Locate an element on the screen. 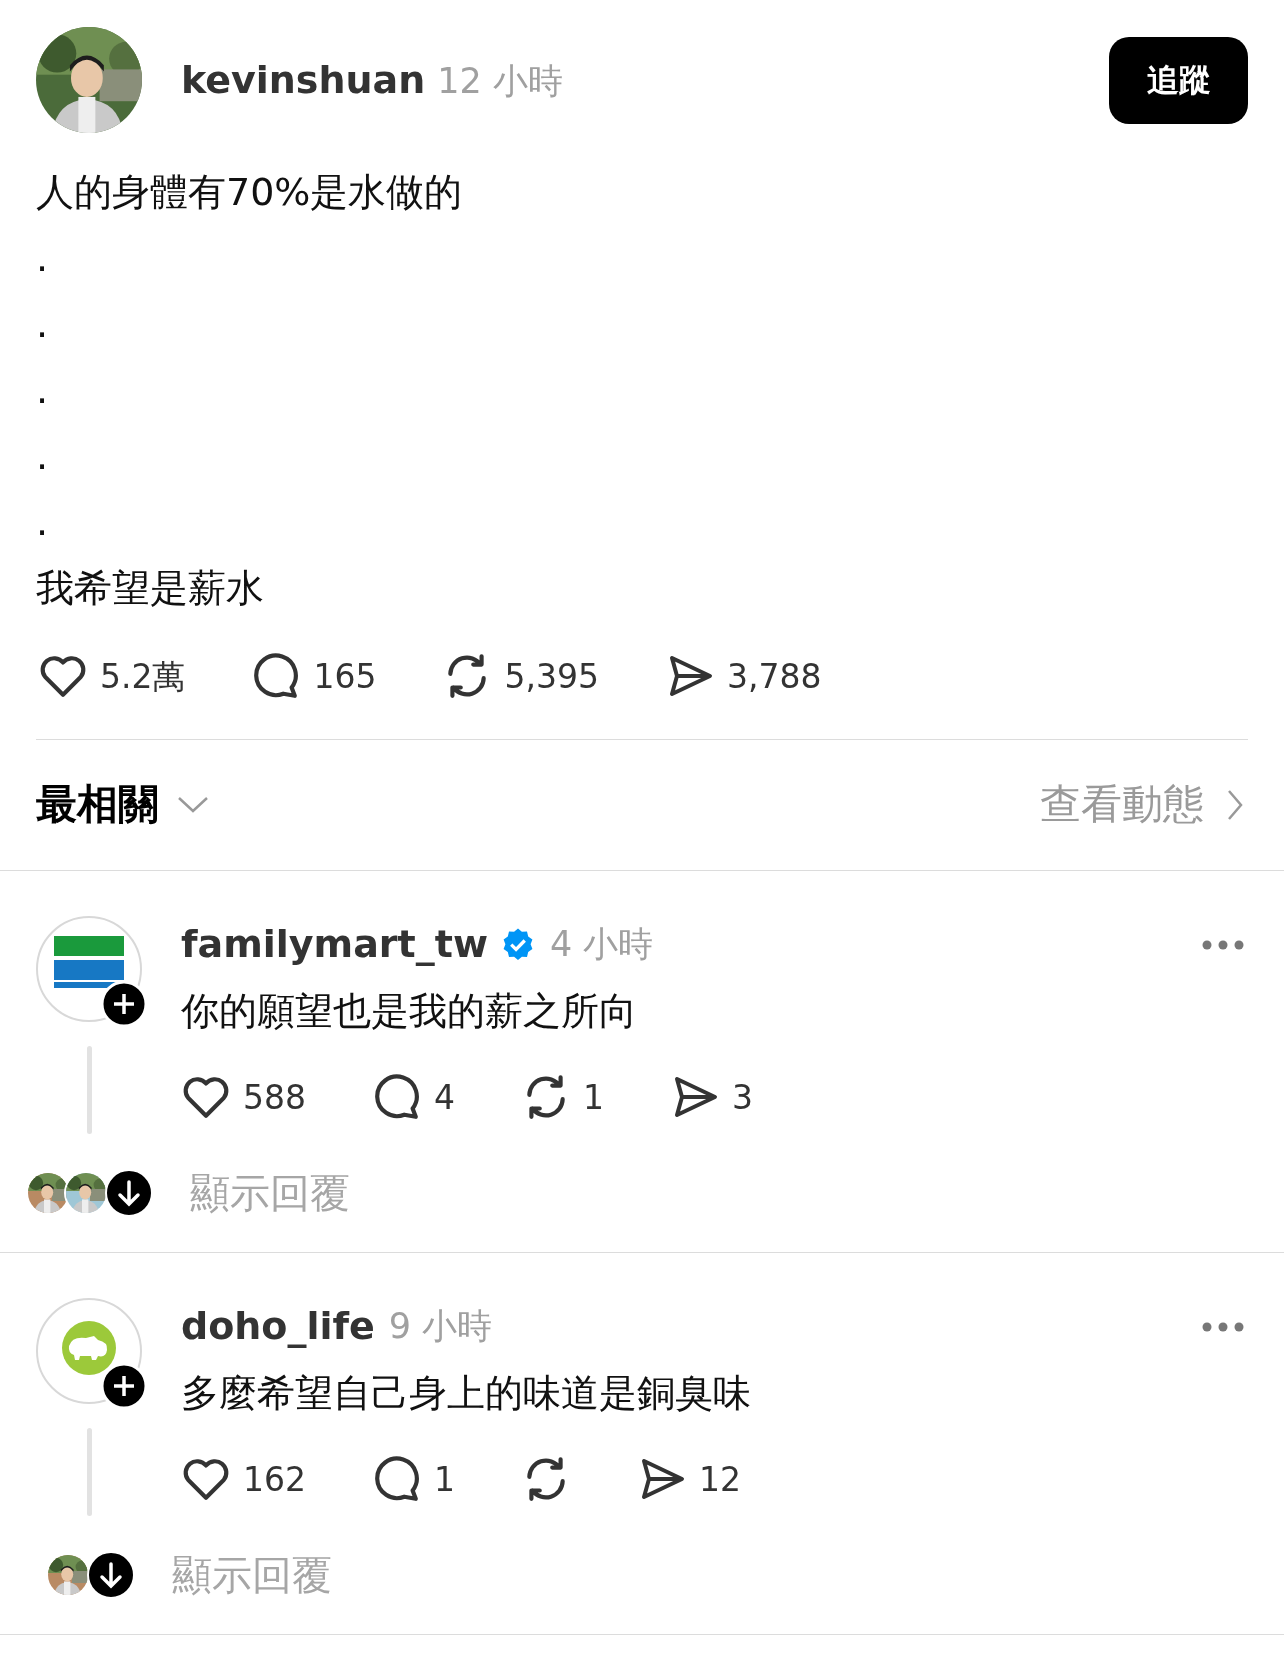 Image resolution: width=1284 pixels, height=1668 pixels. comment-text: 多麼希望自己身上的味道是銅臭味 is located at coordinates (466, 1393).